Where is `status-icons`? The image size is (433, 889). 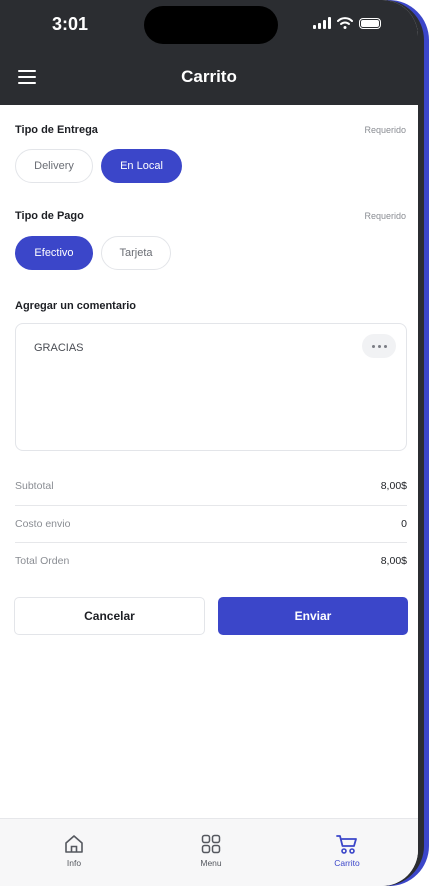 status-icons is located at coordinates (347, 23).